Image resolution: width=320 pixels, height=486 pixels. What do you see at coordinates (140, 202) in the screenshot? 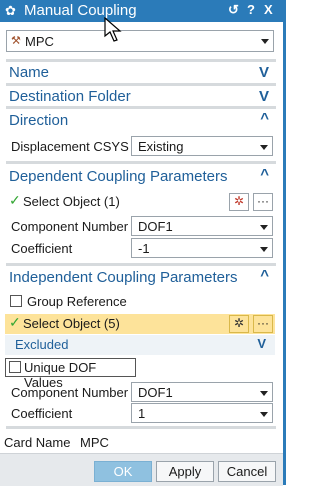
I see `dependent-select-object-row: ✓ Select Object (1) ✲ ···` at bounding box center [140, 202].